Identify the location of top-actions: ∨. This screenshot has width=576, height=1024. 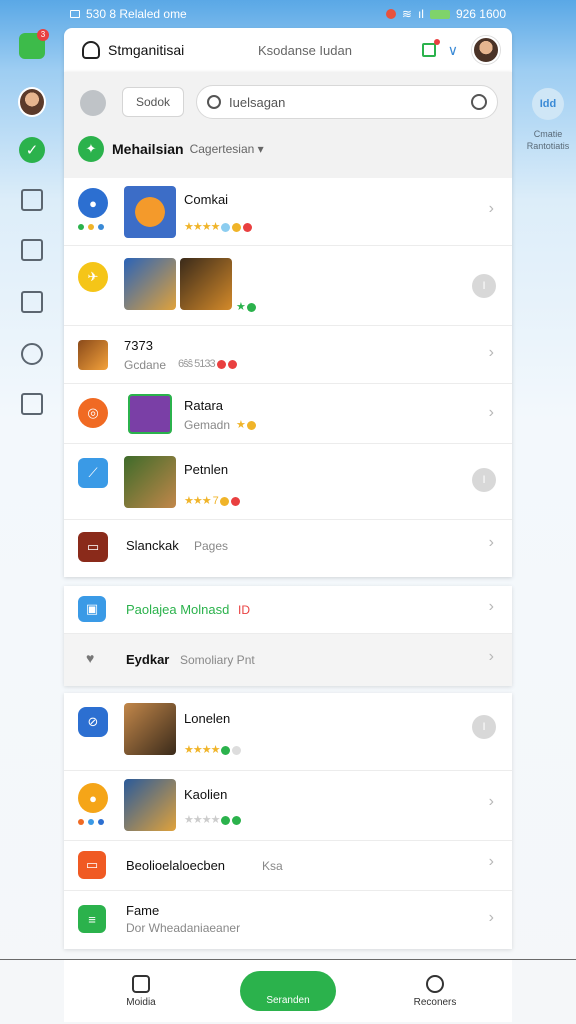
(439, 49).